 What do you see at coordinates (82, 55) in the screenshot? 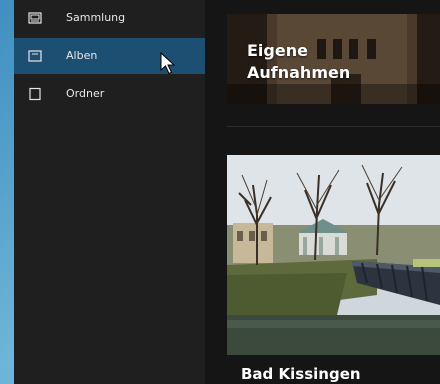
I see `sidebar-item-label: Alben` at bounding box center [82, 55].